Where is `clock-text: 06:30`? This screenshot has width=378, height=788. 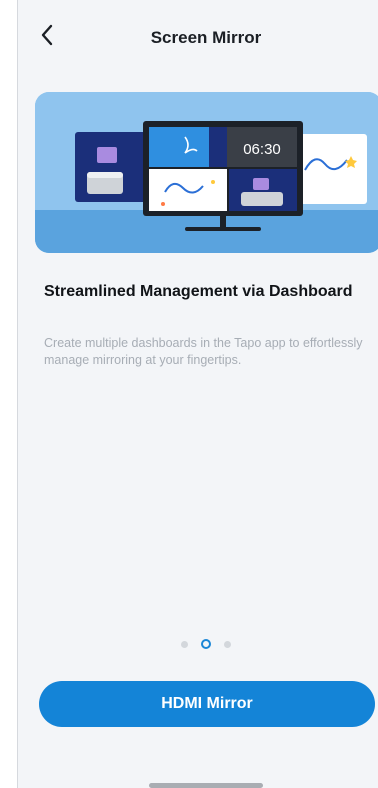
clock-text: 06:30 is located at coordinates (262, 149).